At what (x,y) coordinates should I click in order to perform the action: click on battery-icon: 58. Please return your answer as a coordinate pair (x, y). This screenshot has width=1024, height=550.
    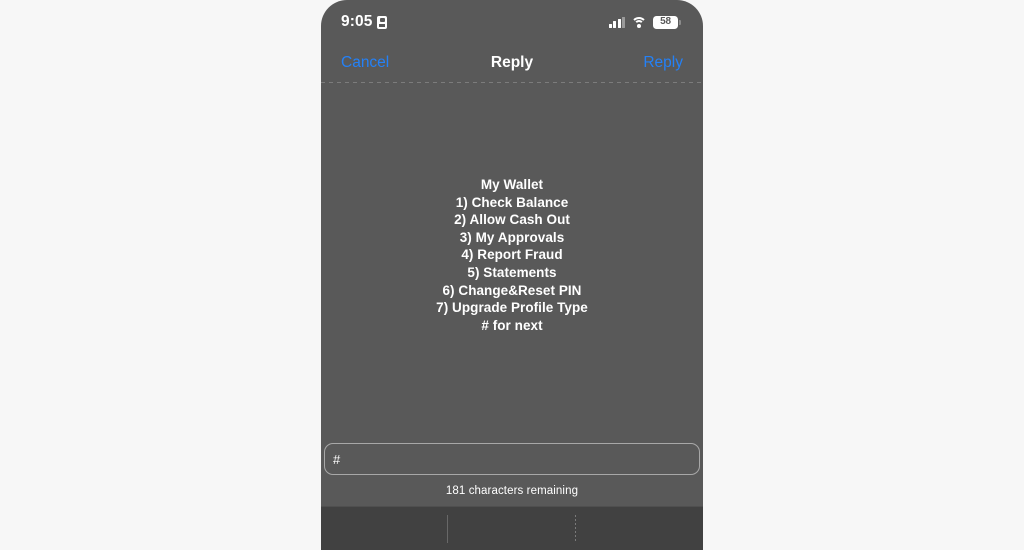
    Looking at the image, I should click on (667, 22).